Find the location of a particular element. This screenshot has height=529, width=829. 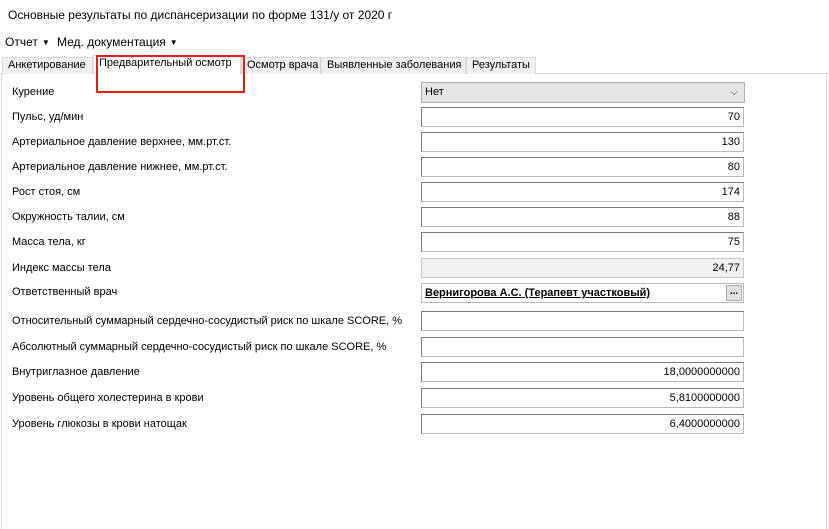

menu-report: Отчет ▼ is located at coordinates (27, 42).